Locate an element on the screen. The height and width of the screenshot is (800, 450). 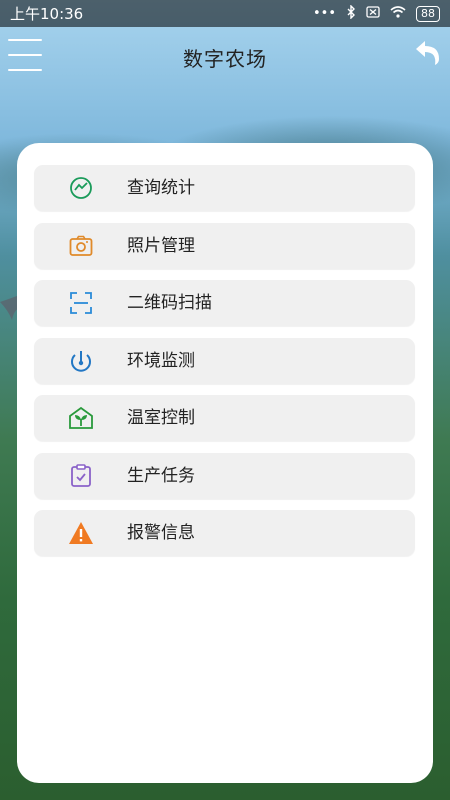
menu-item-label: 生产任务 is located at coordinates (161, 476).